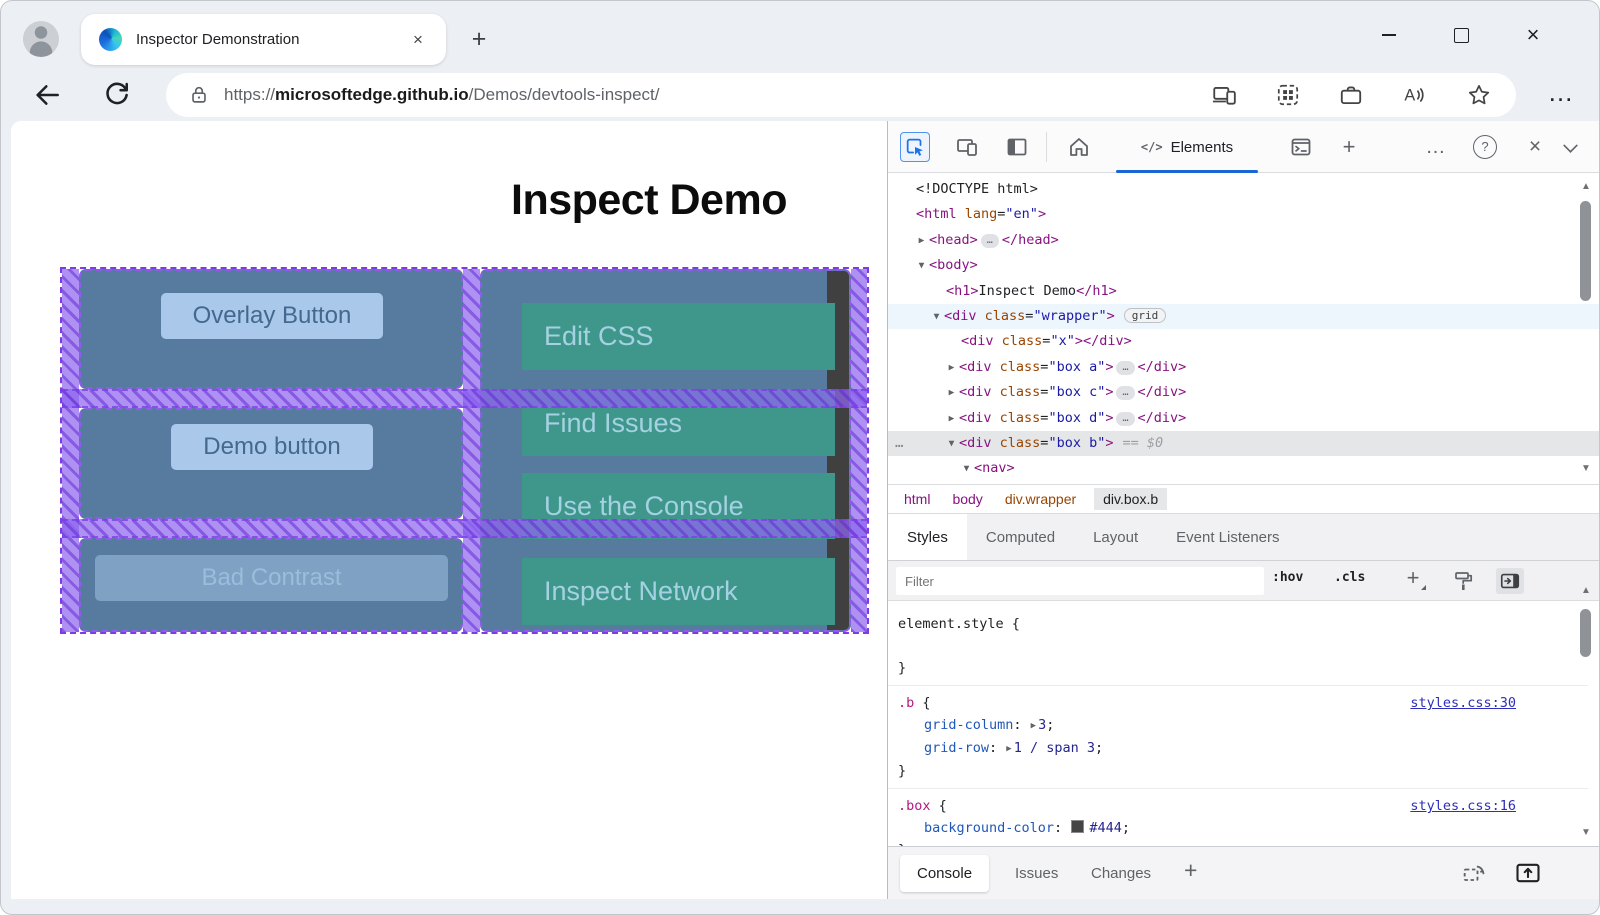  What do you see at coordinates (1243, 468) in the screenshot?
I see `dom-tree-row: ▼ <nav>` at bounding box center [1243, 468].